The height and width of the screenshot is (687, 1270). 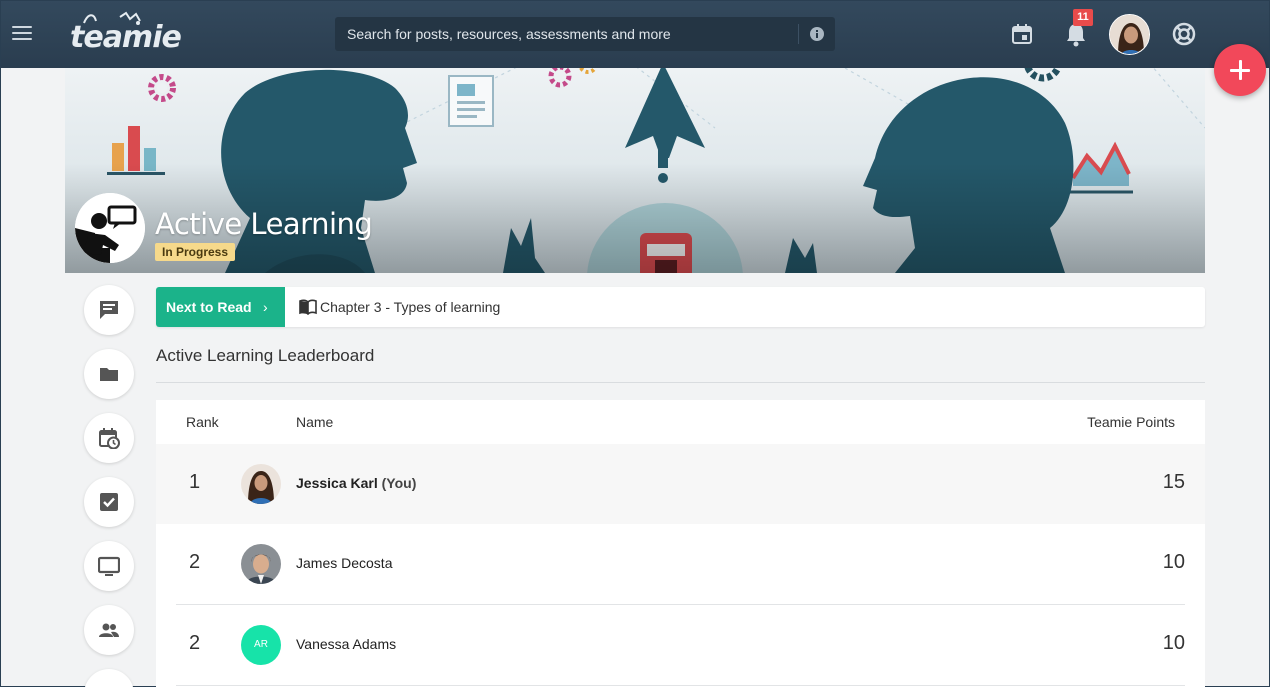 What do you see at coordinates (337, 483) in the screenshot?
I see `row-name-text: Jessica Karl` at bounding box center [337, 483].